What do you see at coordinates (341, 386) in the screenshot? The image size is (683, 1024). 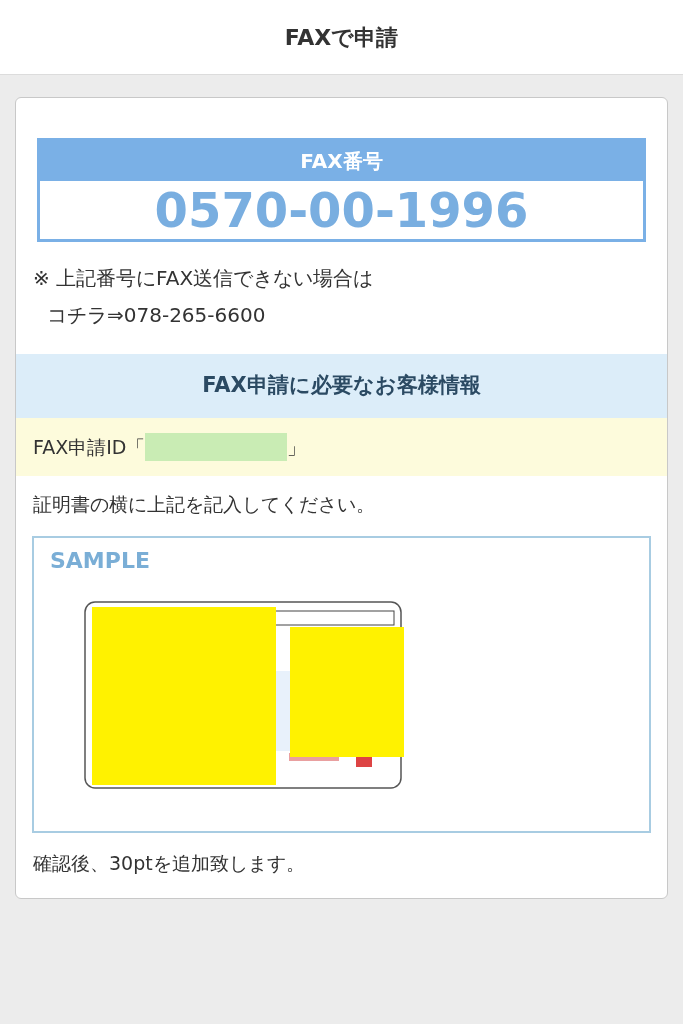 I see `section-heading: FAX申請に必要なお客様情報` at bounding box center [341, 386].